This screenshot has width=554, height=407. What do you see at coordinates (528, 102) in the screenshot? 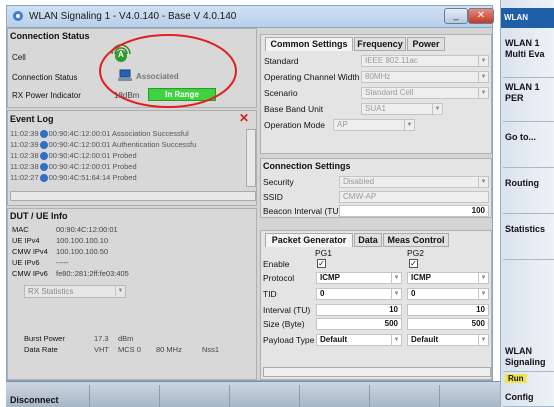
I see `sidebar-item-wlan1-per: WLAN 1 PER` at bounding box center [528, 102].